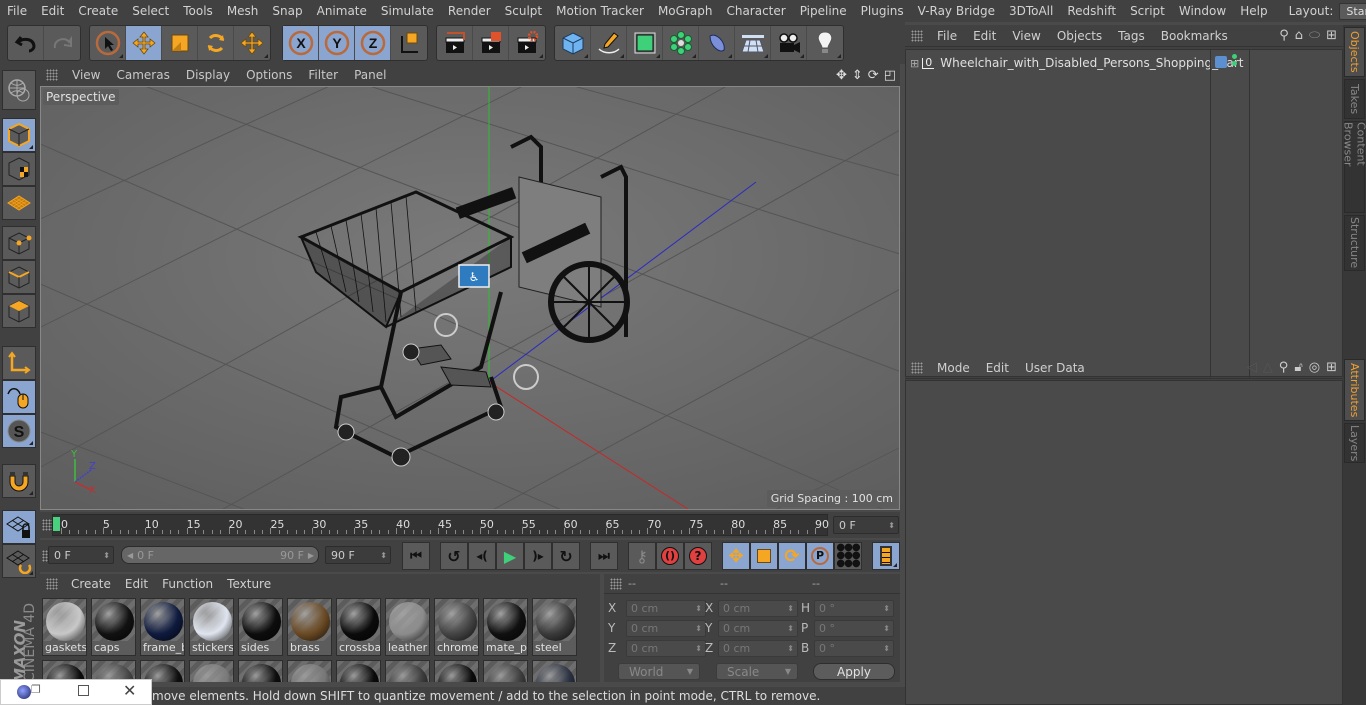 The height and width of the screenshot is (705, 1366). I want to click on render-settings-button, so click(527, 43).